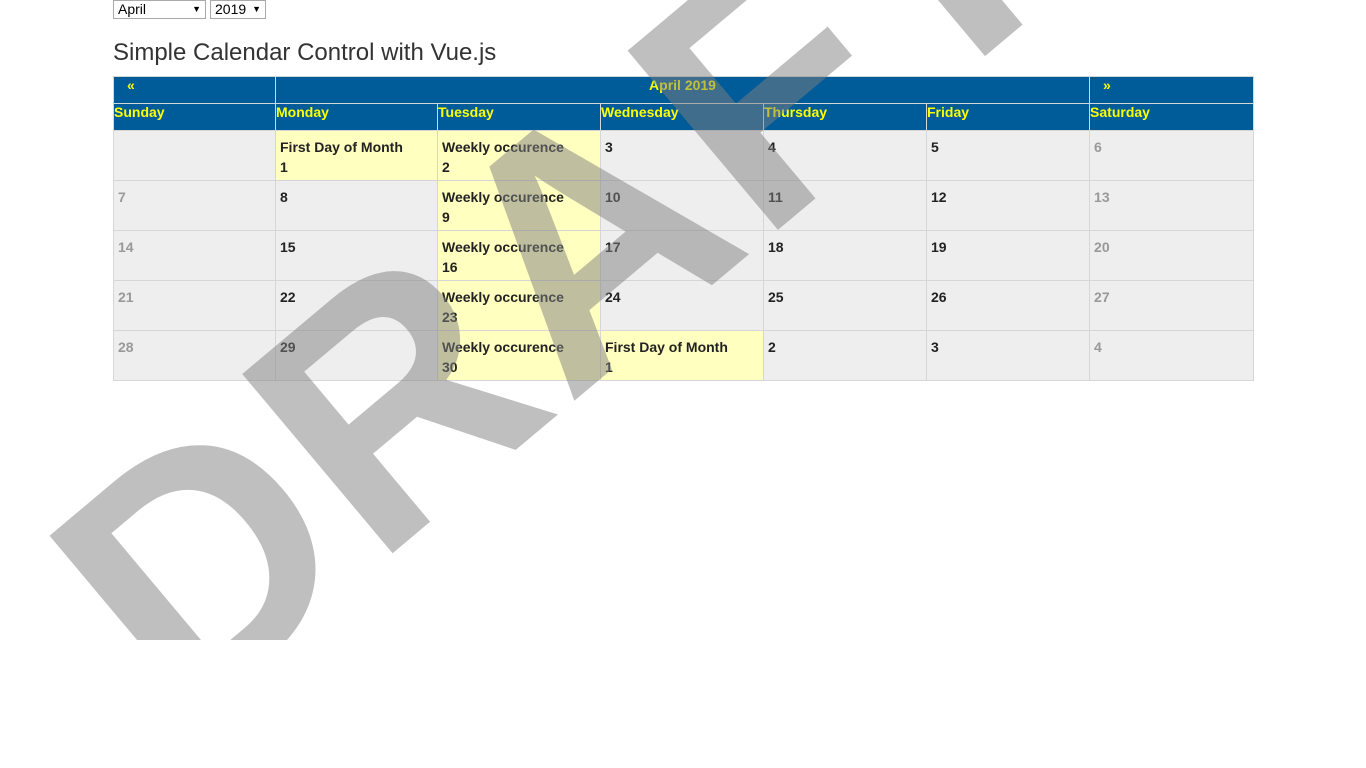 The image size is (1366, 768). What do you see at coordinates (1172, 155) in the screenshot?
I see `day-cell: 6` at bounding box center [1172, 155].